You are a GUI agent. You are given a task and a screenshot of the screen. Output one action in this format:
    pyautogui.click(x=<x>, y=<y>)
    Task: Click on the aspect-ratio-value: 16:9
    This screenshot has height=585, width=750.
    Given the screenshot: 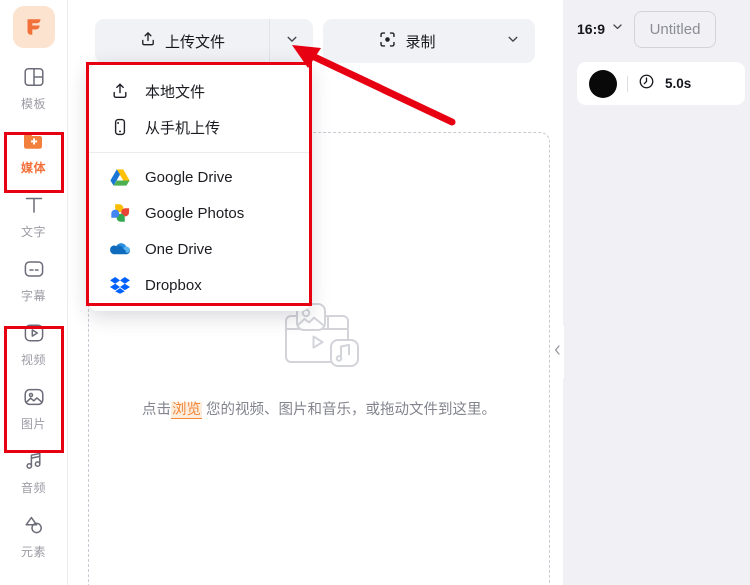 What is the action you would take?
    pyautogui.click(x=591, y=29)
    